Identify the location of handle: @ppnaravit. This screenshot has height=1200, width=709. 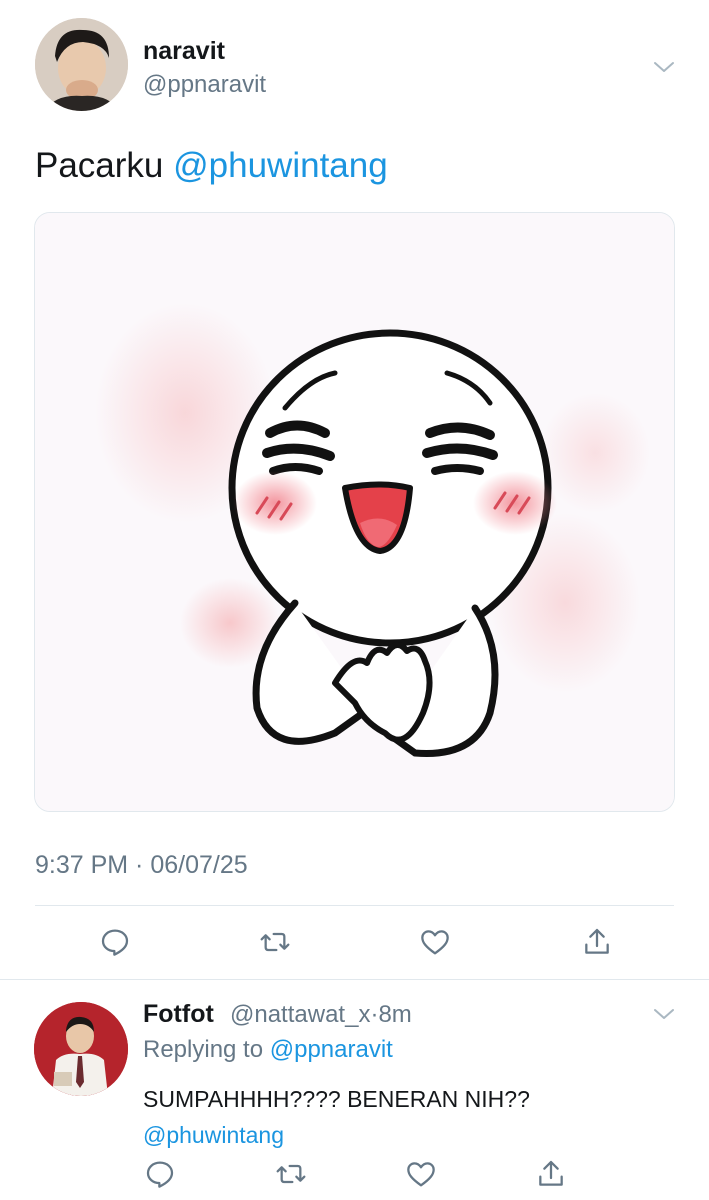
(204, 85).